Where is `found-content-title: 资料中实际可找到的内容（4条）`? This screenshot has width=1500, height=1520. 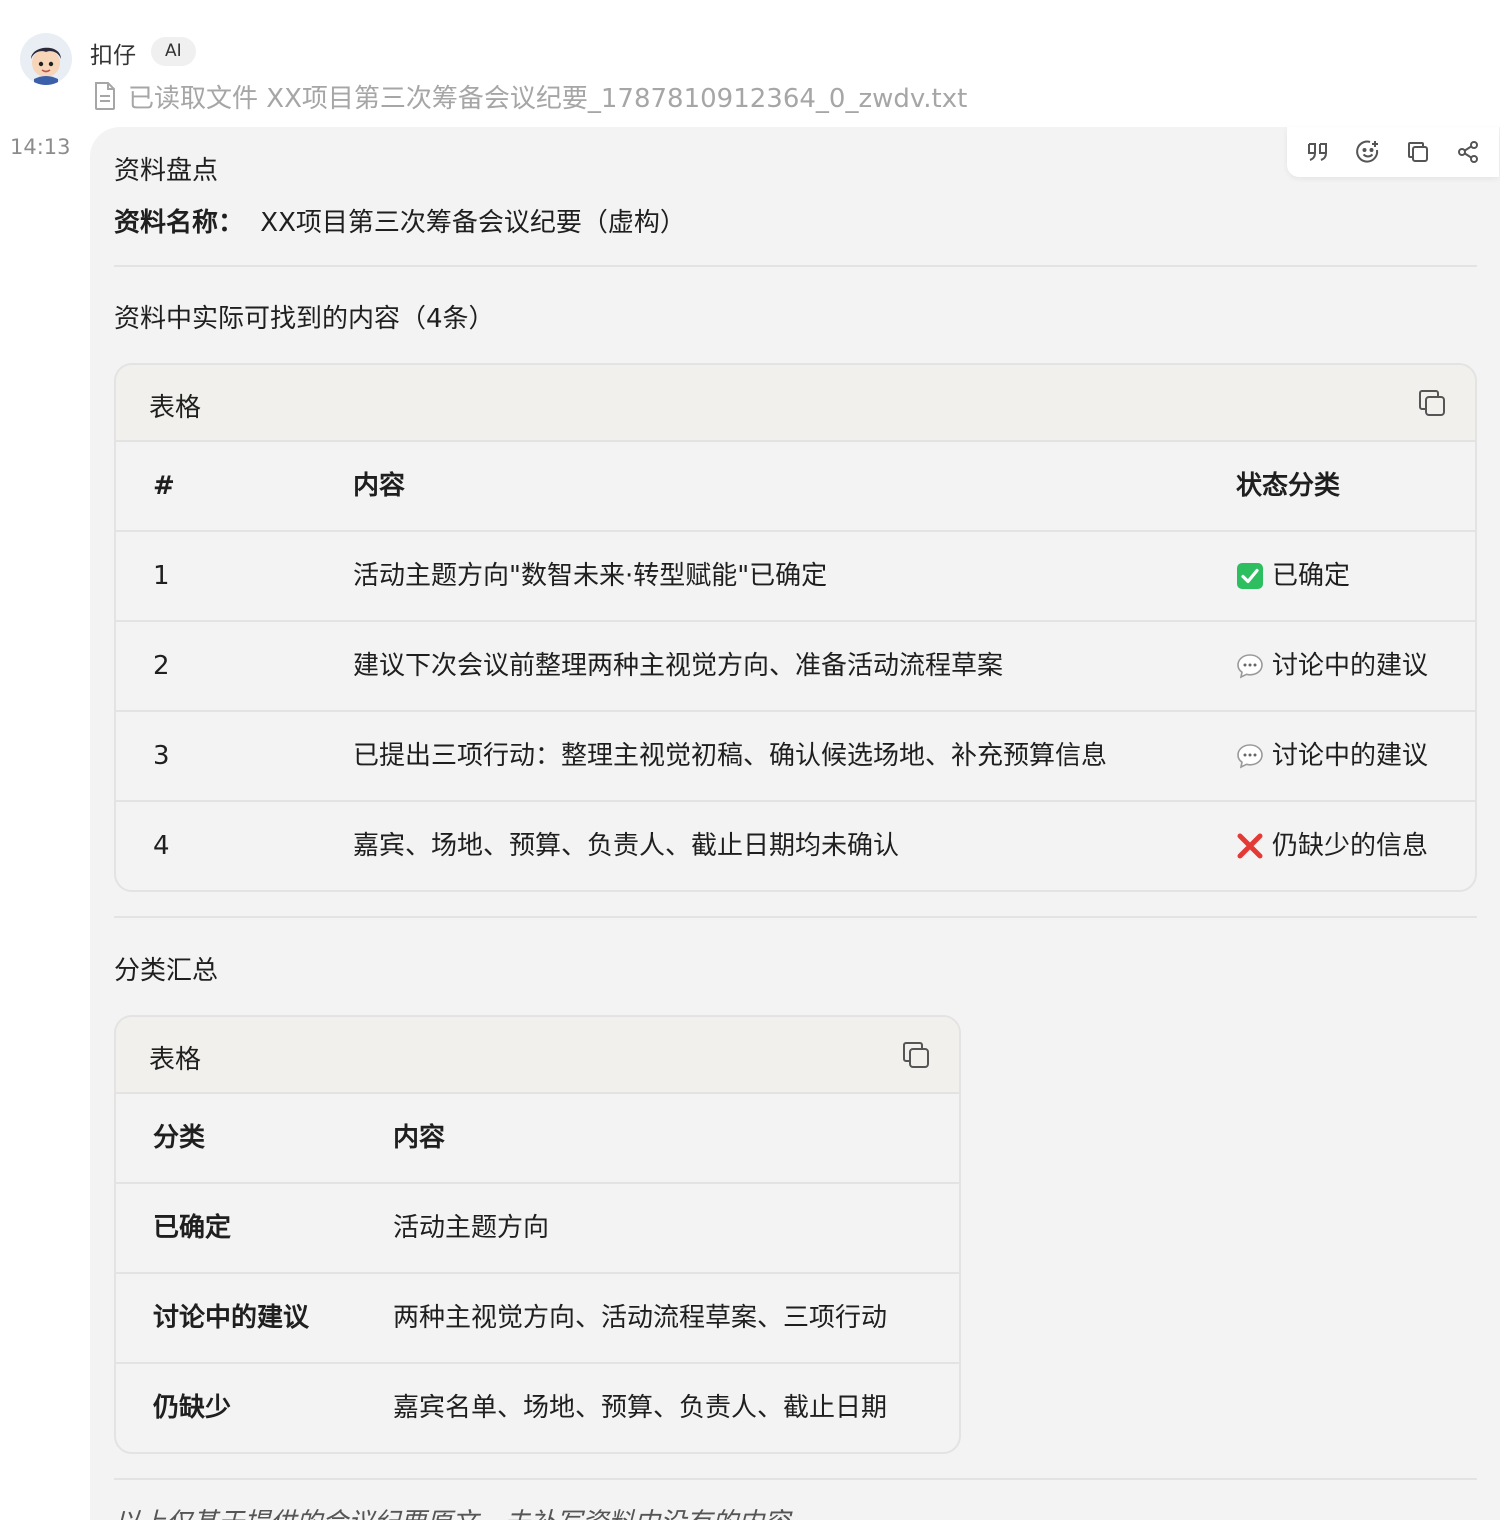 found-content-title: 资料中实际可找到的内容（4条） is located at coordinates (304, 319).